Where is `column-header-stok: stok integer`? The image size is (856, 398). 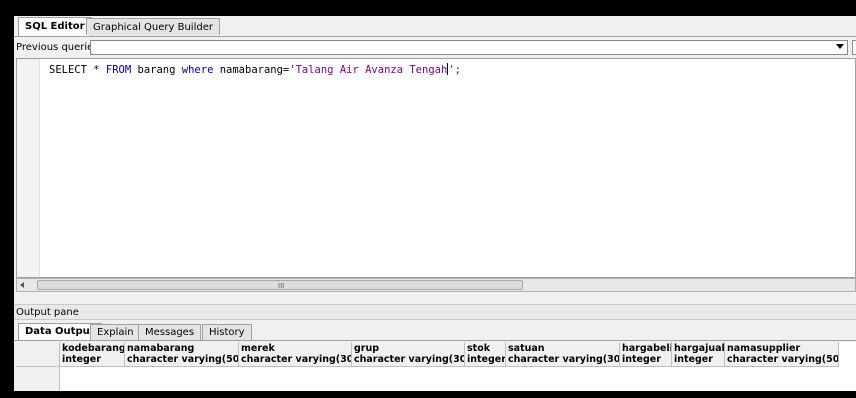
column-header-stok: stok integer is located at coordinates (485, 354).